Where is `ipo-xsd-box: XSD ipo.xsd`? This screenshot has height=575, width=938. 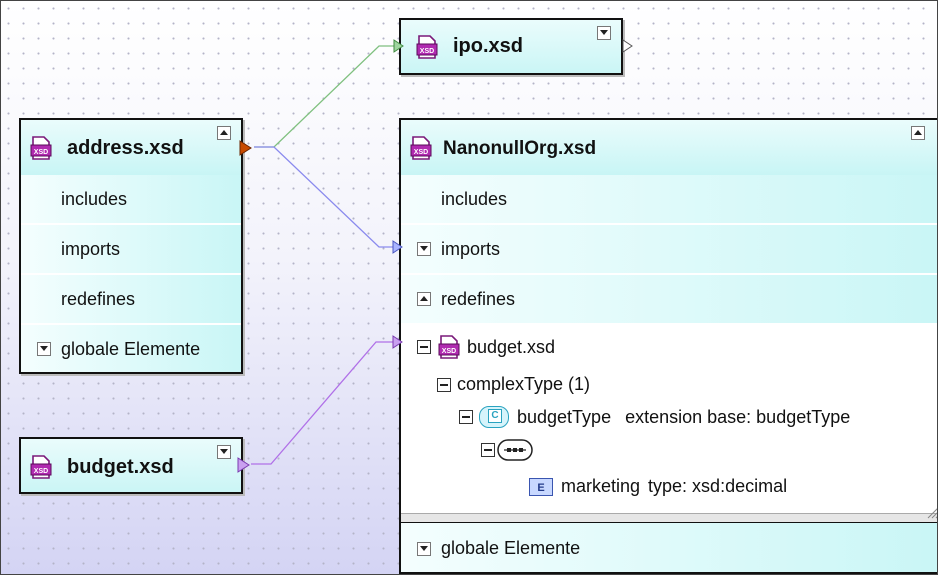
ipo-xsd-box: XSD ipo.xsd is located at coordinates (511, 46).